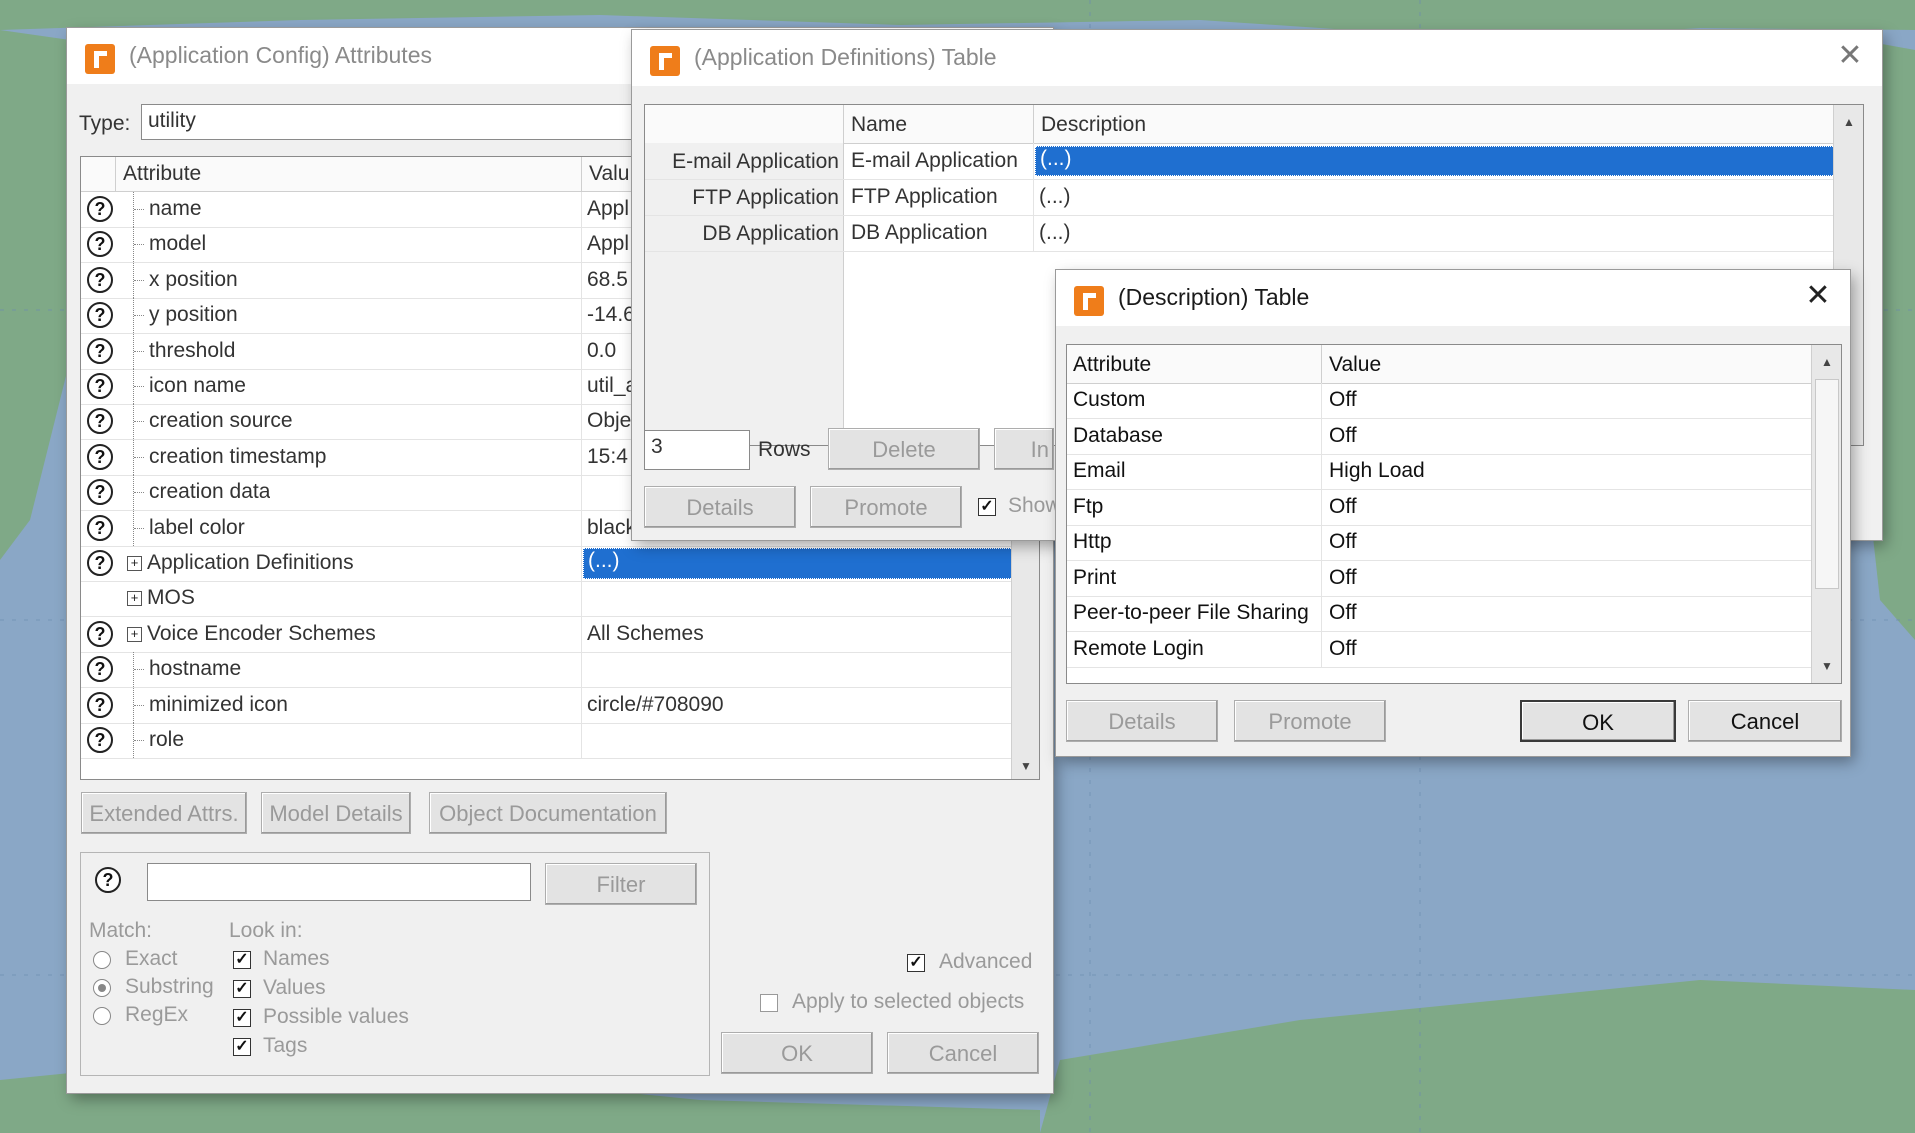  Describe the element at coordinates (797, 634) in the screenshot. I see `attribute-value: All Schemes` at that location.